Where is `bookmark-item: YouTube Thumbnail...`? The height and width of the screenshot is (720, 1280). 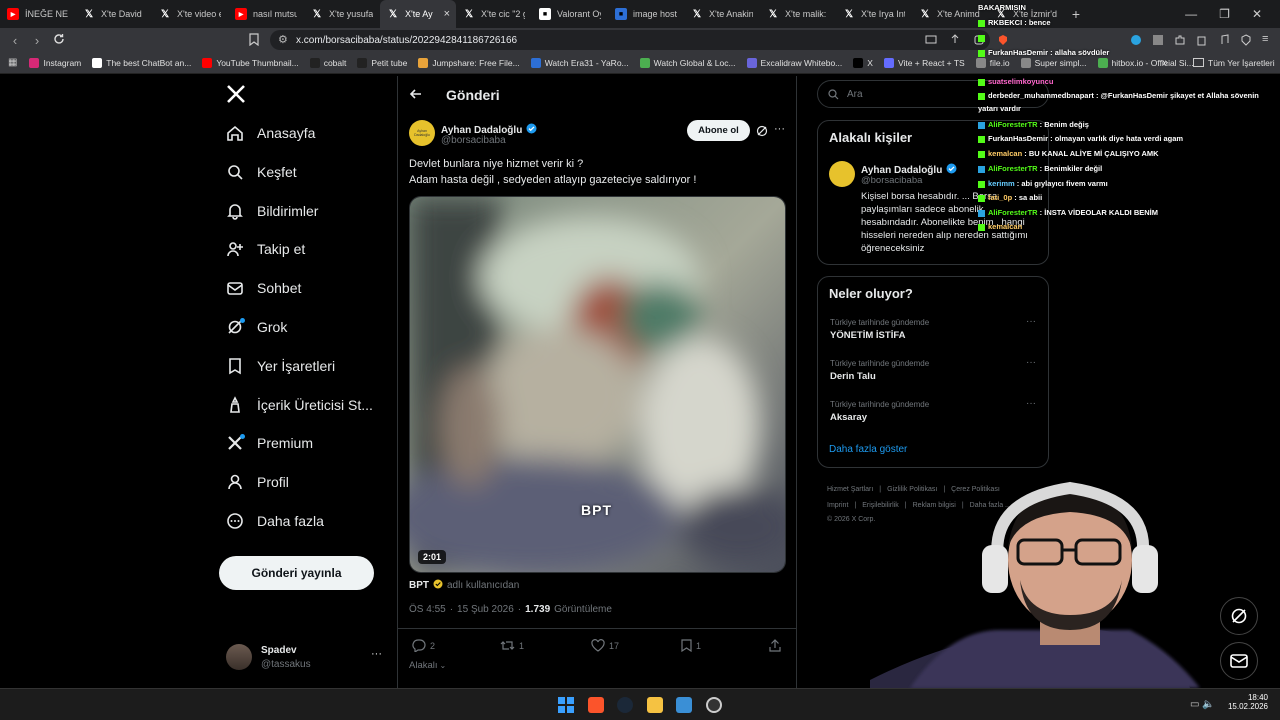
bookmark-item: YouTube Thumbnail... is located at coordinates (250, 62).